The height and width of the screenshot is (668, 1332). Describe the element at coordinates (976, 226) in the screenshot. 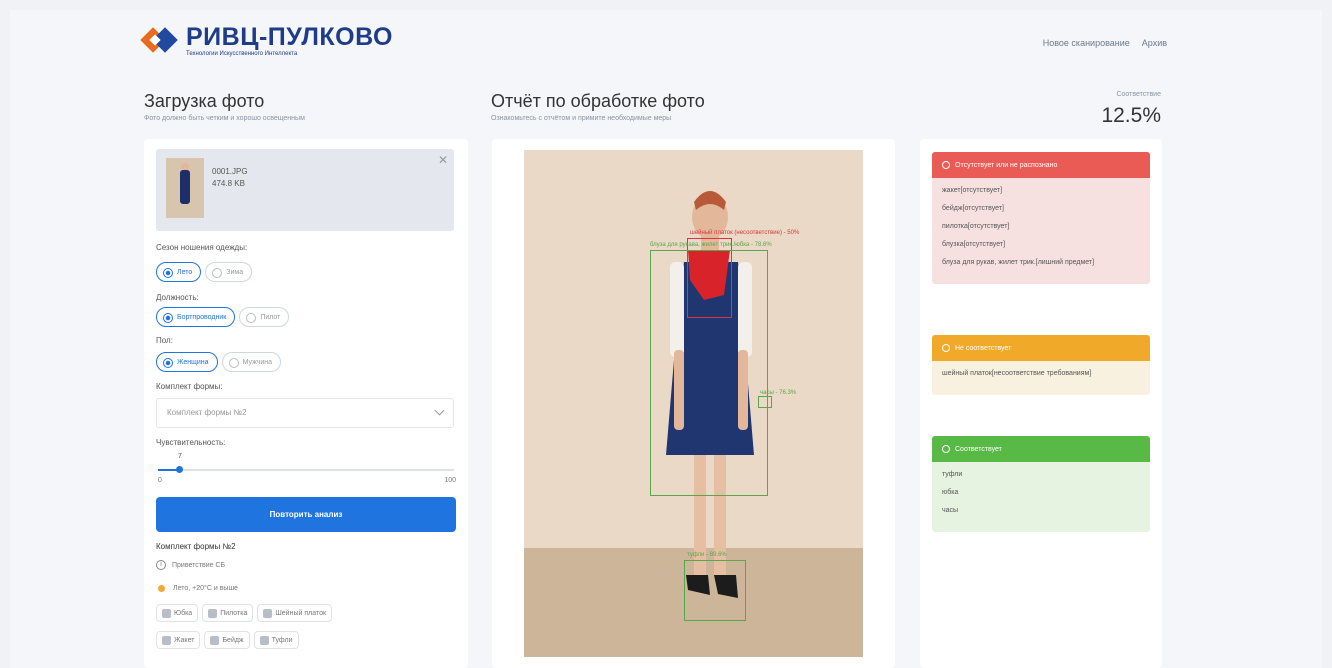

I see `missing-item: пилотка[отсутствует]` at that location.